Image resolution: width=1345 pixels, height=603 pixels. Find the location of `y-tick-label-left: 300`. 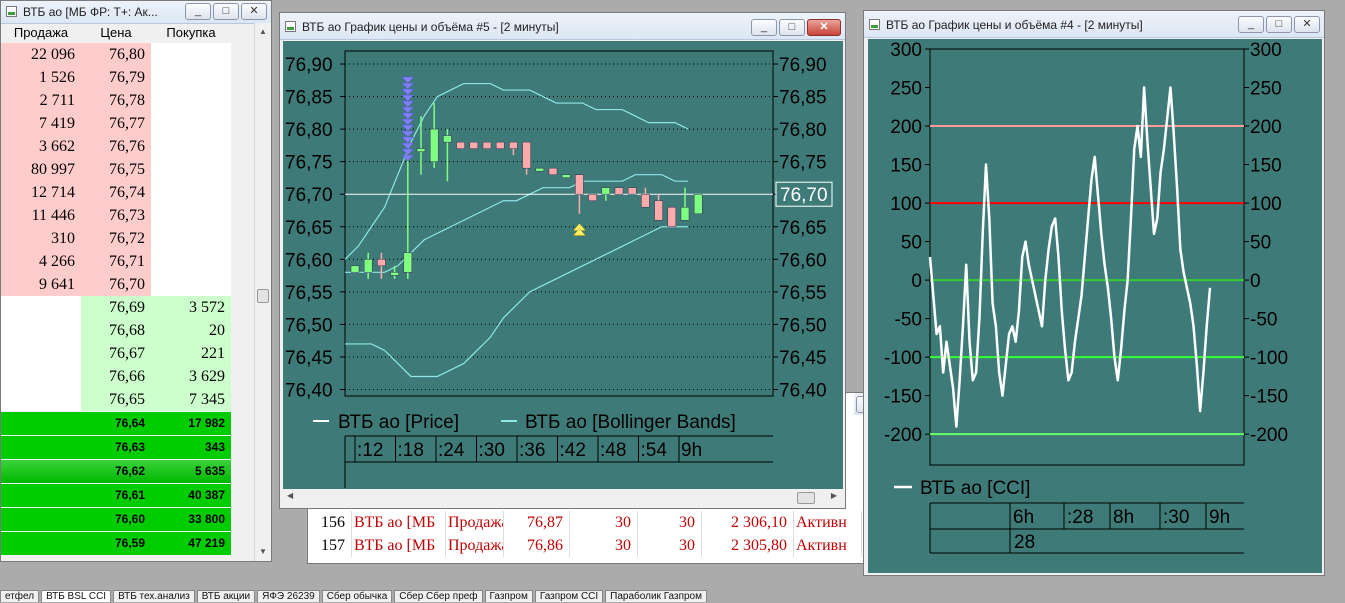

y-tick-label-left: 300 is located at coordinates (906, 50).